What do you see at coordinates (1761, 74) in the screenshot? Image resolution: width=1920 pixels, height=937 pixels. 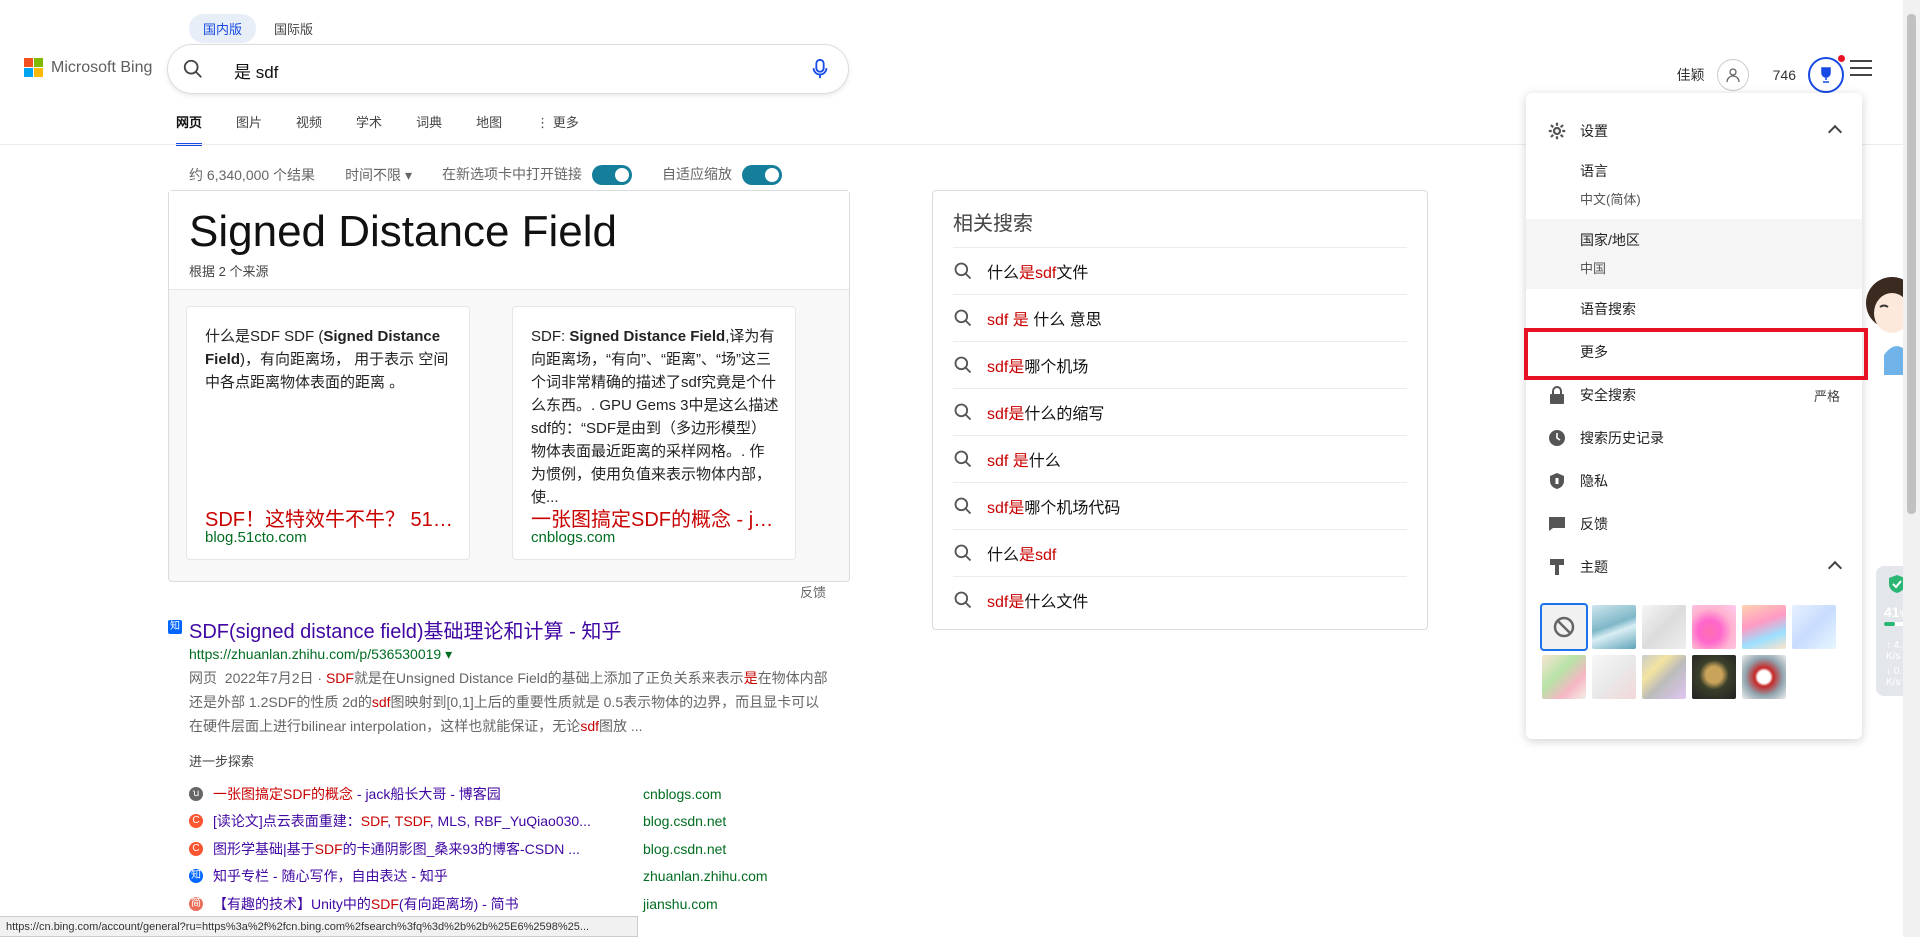 I see `header-account: 佳颖 746` at bounding box center [1761, 74].